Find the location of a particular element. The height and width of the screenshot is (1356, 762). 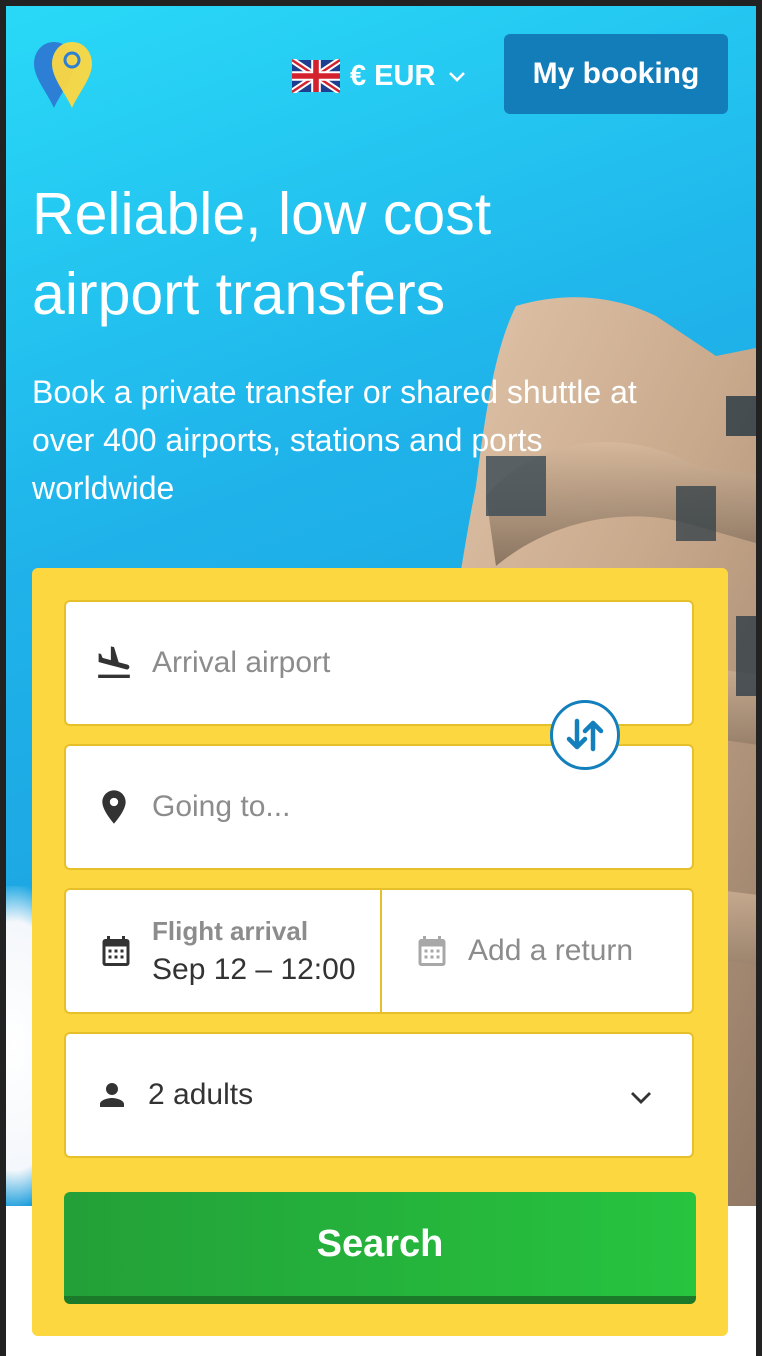

flight-arrival-value: Sep 12 – 12:00 is located at coordinates (254, 969).